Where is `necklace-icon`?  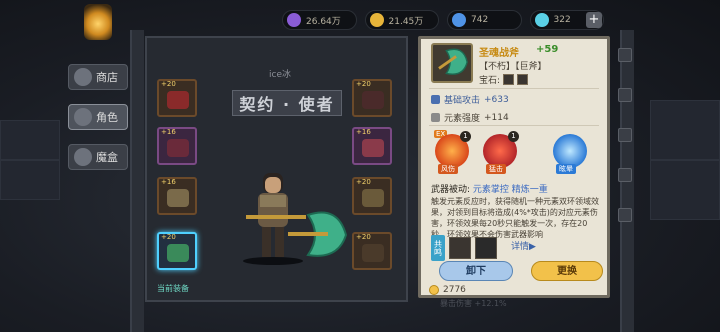 necklace-icon is located at coordinates (373, 100).